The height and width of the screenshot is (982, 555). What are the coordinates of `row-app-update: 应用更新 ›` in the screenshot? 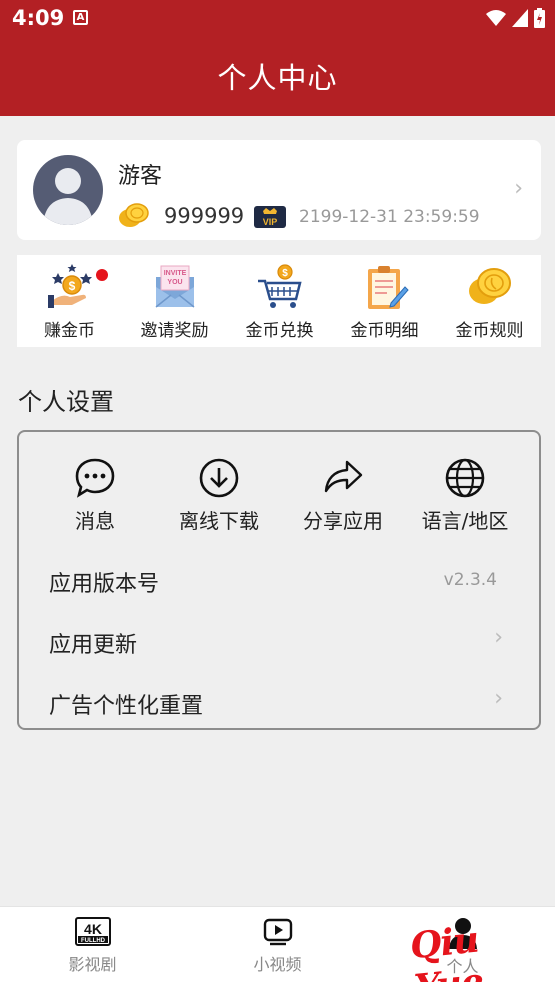 It's located at (279, 643).